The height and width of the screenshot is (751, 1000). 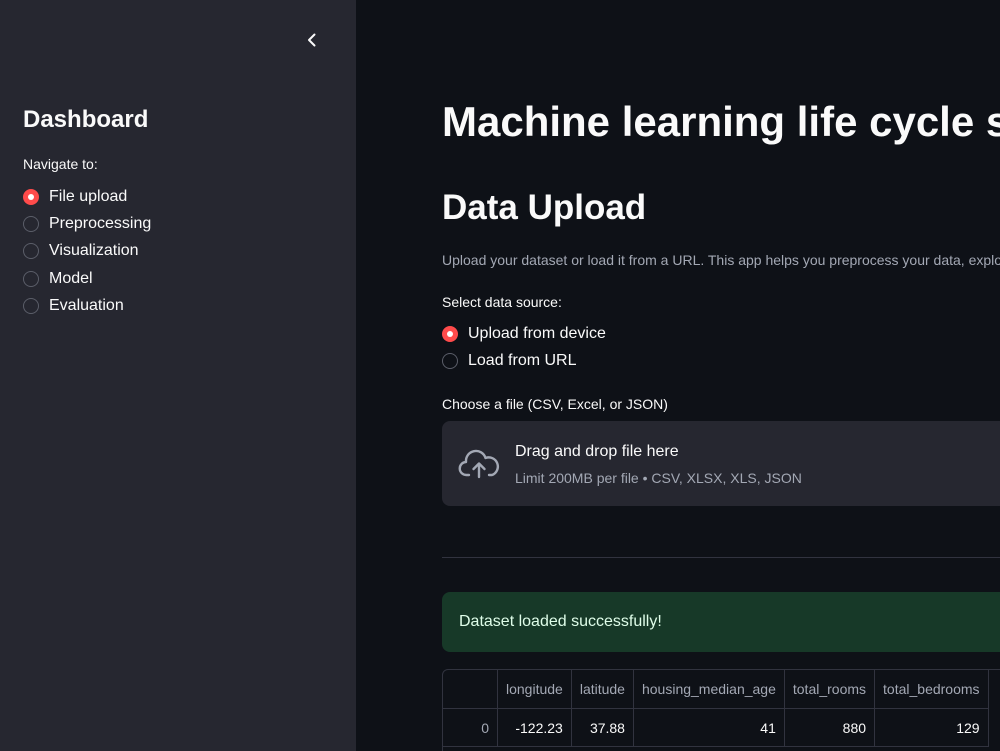 I want to click on nav-option-file-upload: File upload, so click(x=87, y=196).